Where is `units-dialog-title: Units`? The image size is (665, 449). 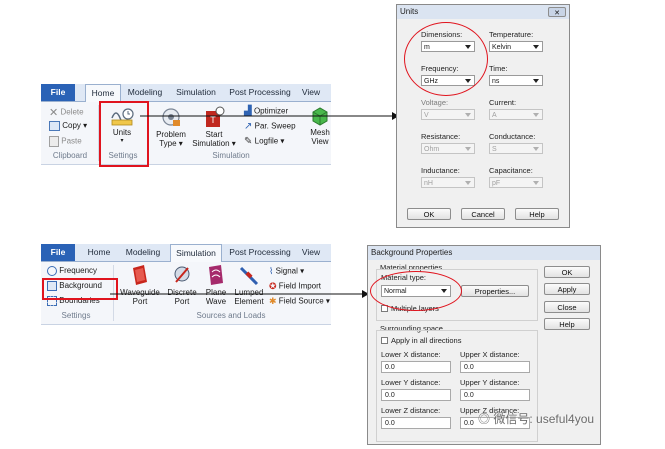 units-dialog-title: Units is located at coordinates (483, 12).